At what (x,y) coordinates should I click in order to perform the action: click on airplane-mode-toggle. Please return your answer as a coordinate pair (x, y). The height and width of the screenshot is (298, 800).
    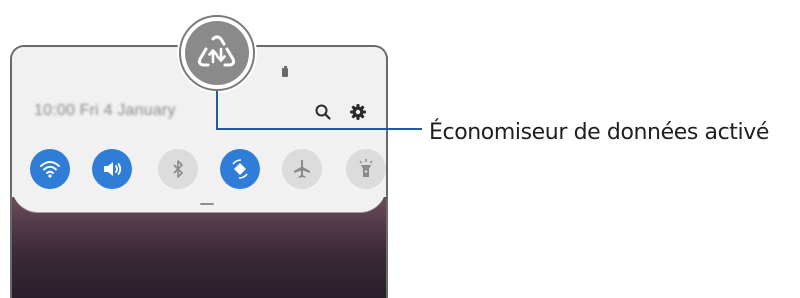
    Looking at the image, I should click on (302, 169).